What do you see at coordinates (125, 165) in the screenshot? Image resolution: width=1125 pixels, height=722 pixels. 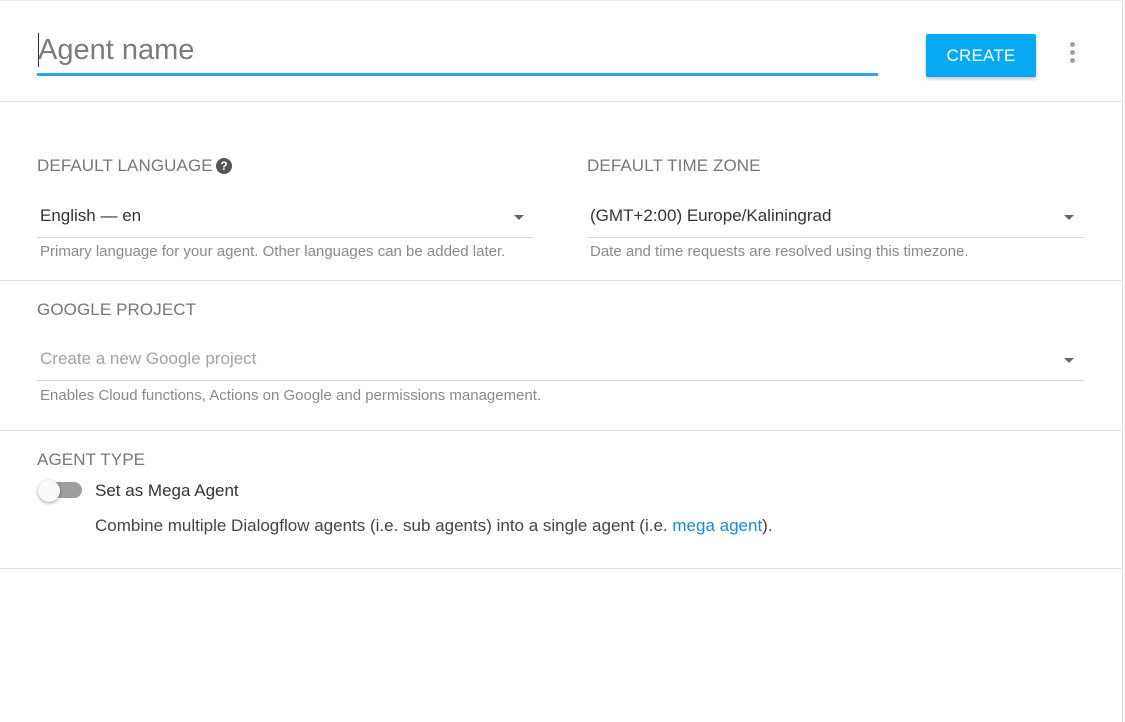 I see `default-language-title: DEFAULT LANGUAGE` at bounding box center [125, 165].